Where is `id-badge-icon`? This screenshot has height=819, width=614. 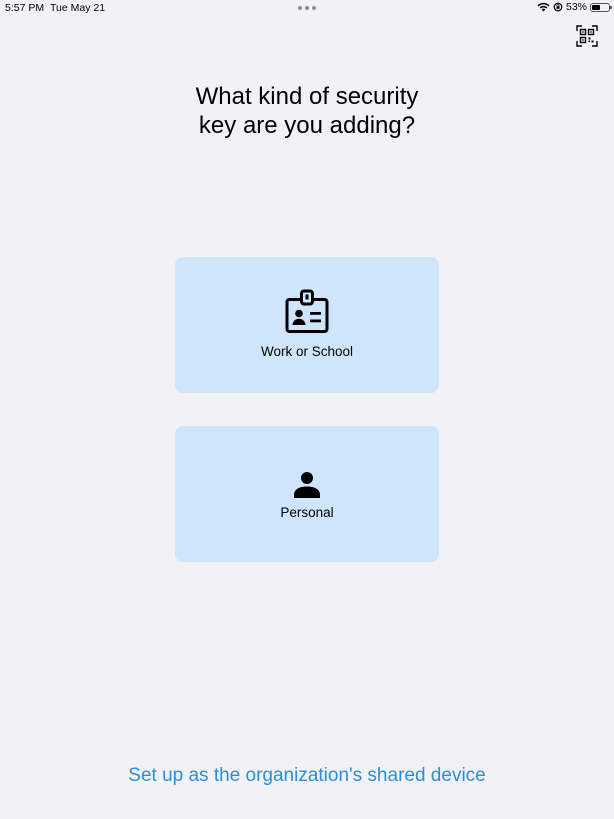 id-badge-icon is located at coordinates (307, 311).